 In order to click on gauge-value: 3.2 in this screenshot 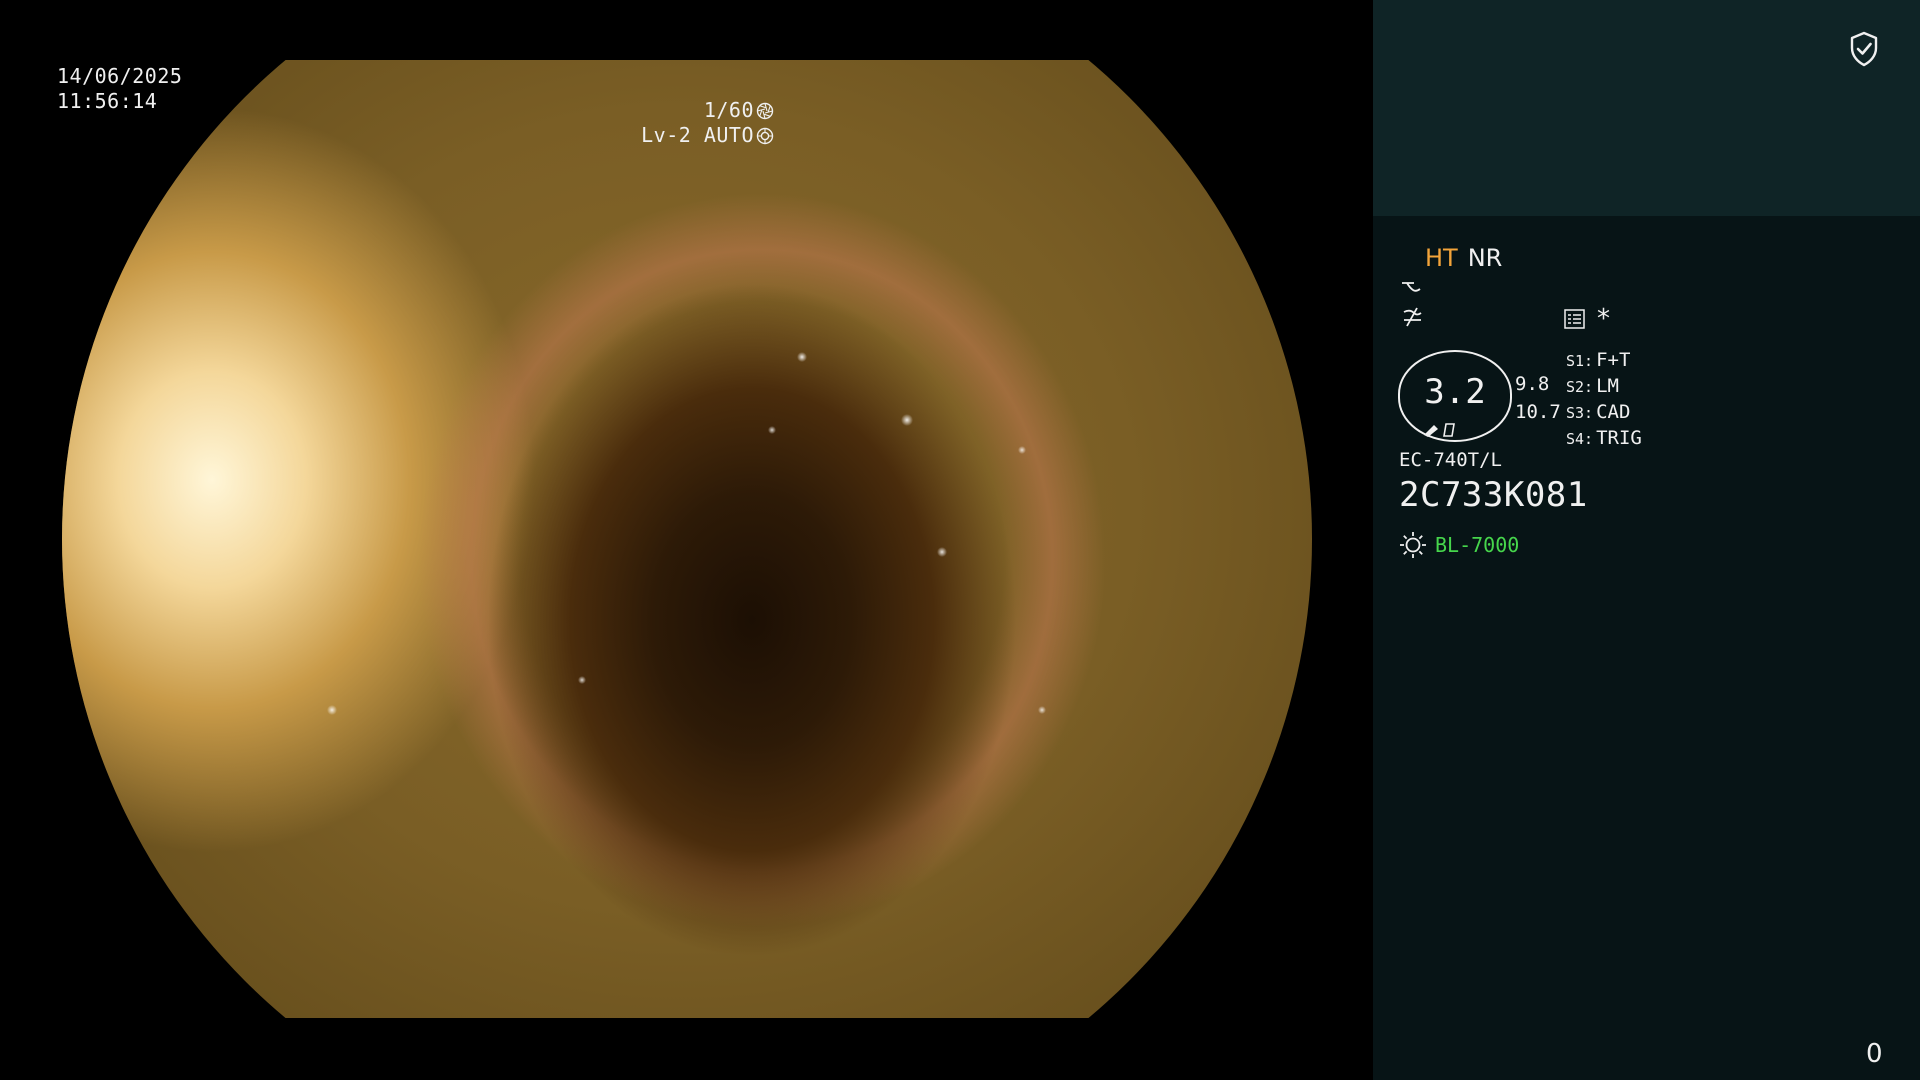, I will do `click(1455, 392)`.